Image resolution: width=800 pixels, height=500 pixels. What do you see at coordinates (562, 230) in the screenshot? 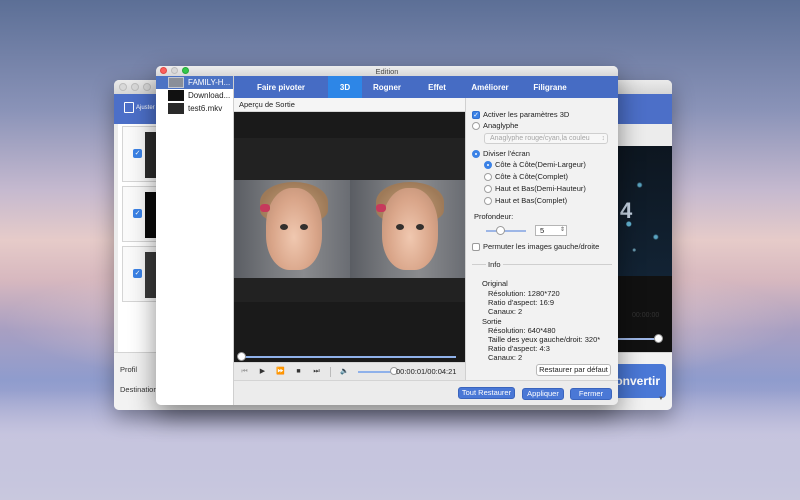
I see `stepper-arrows-icon: ⇕` at bounding box center [562, 230].